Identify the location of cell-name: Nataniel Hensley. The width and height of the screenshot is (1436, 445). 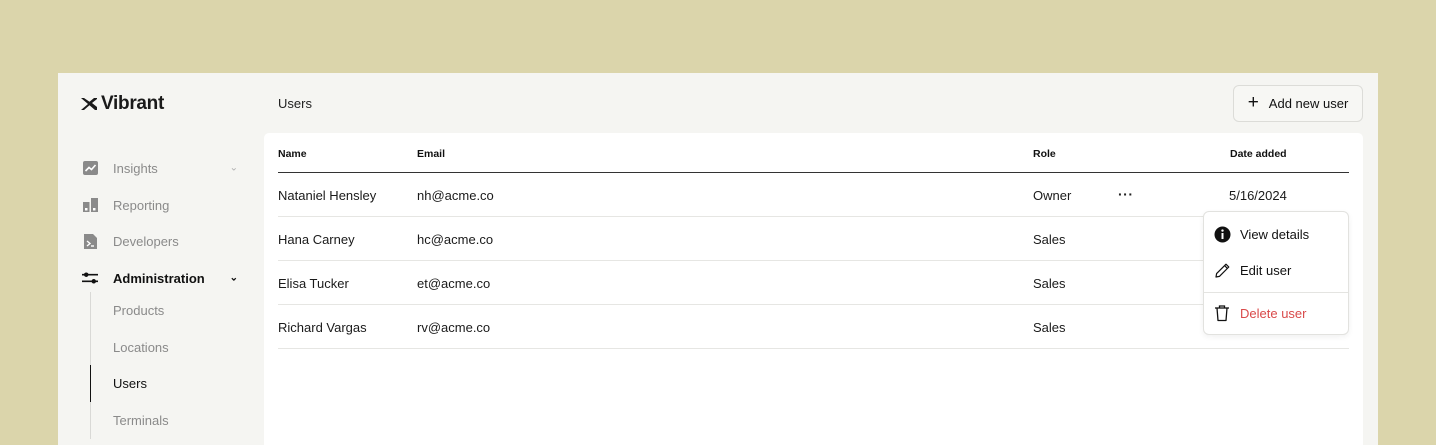
(327, 195).